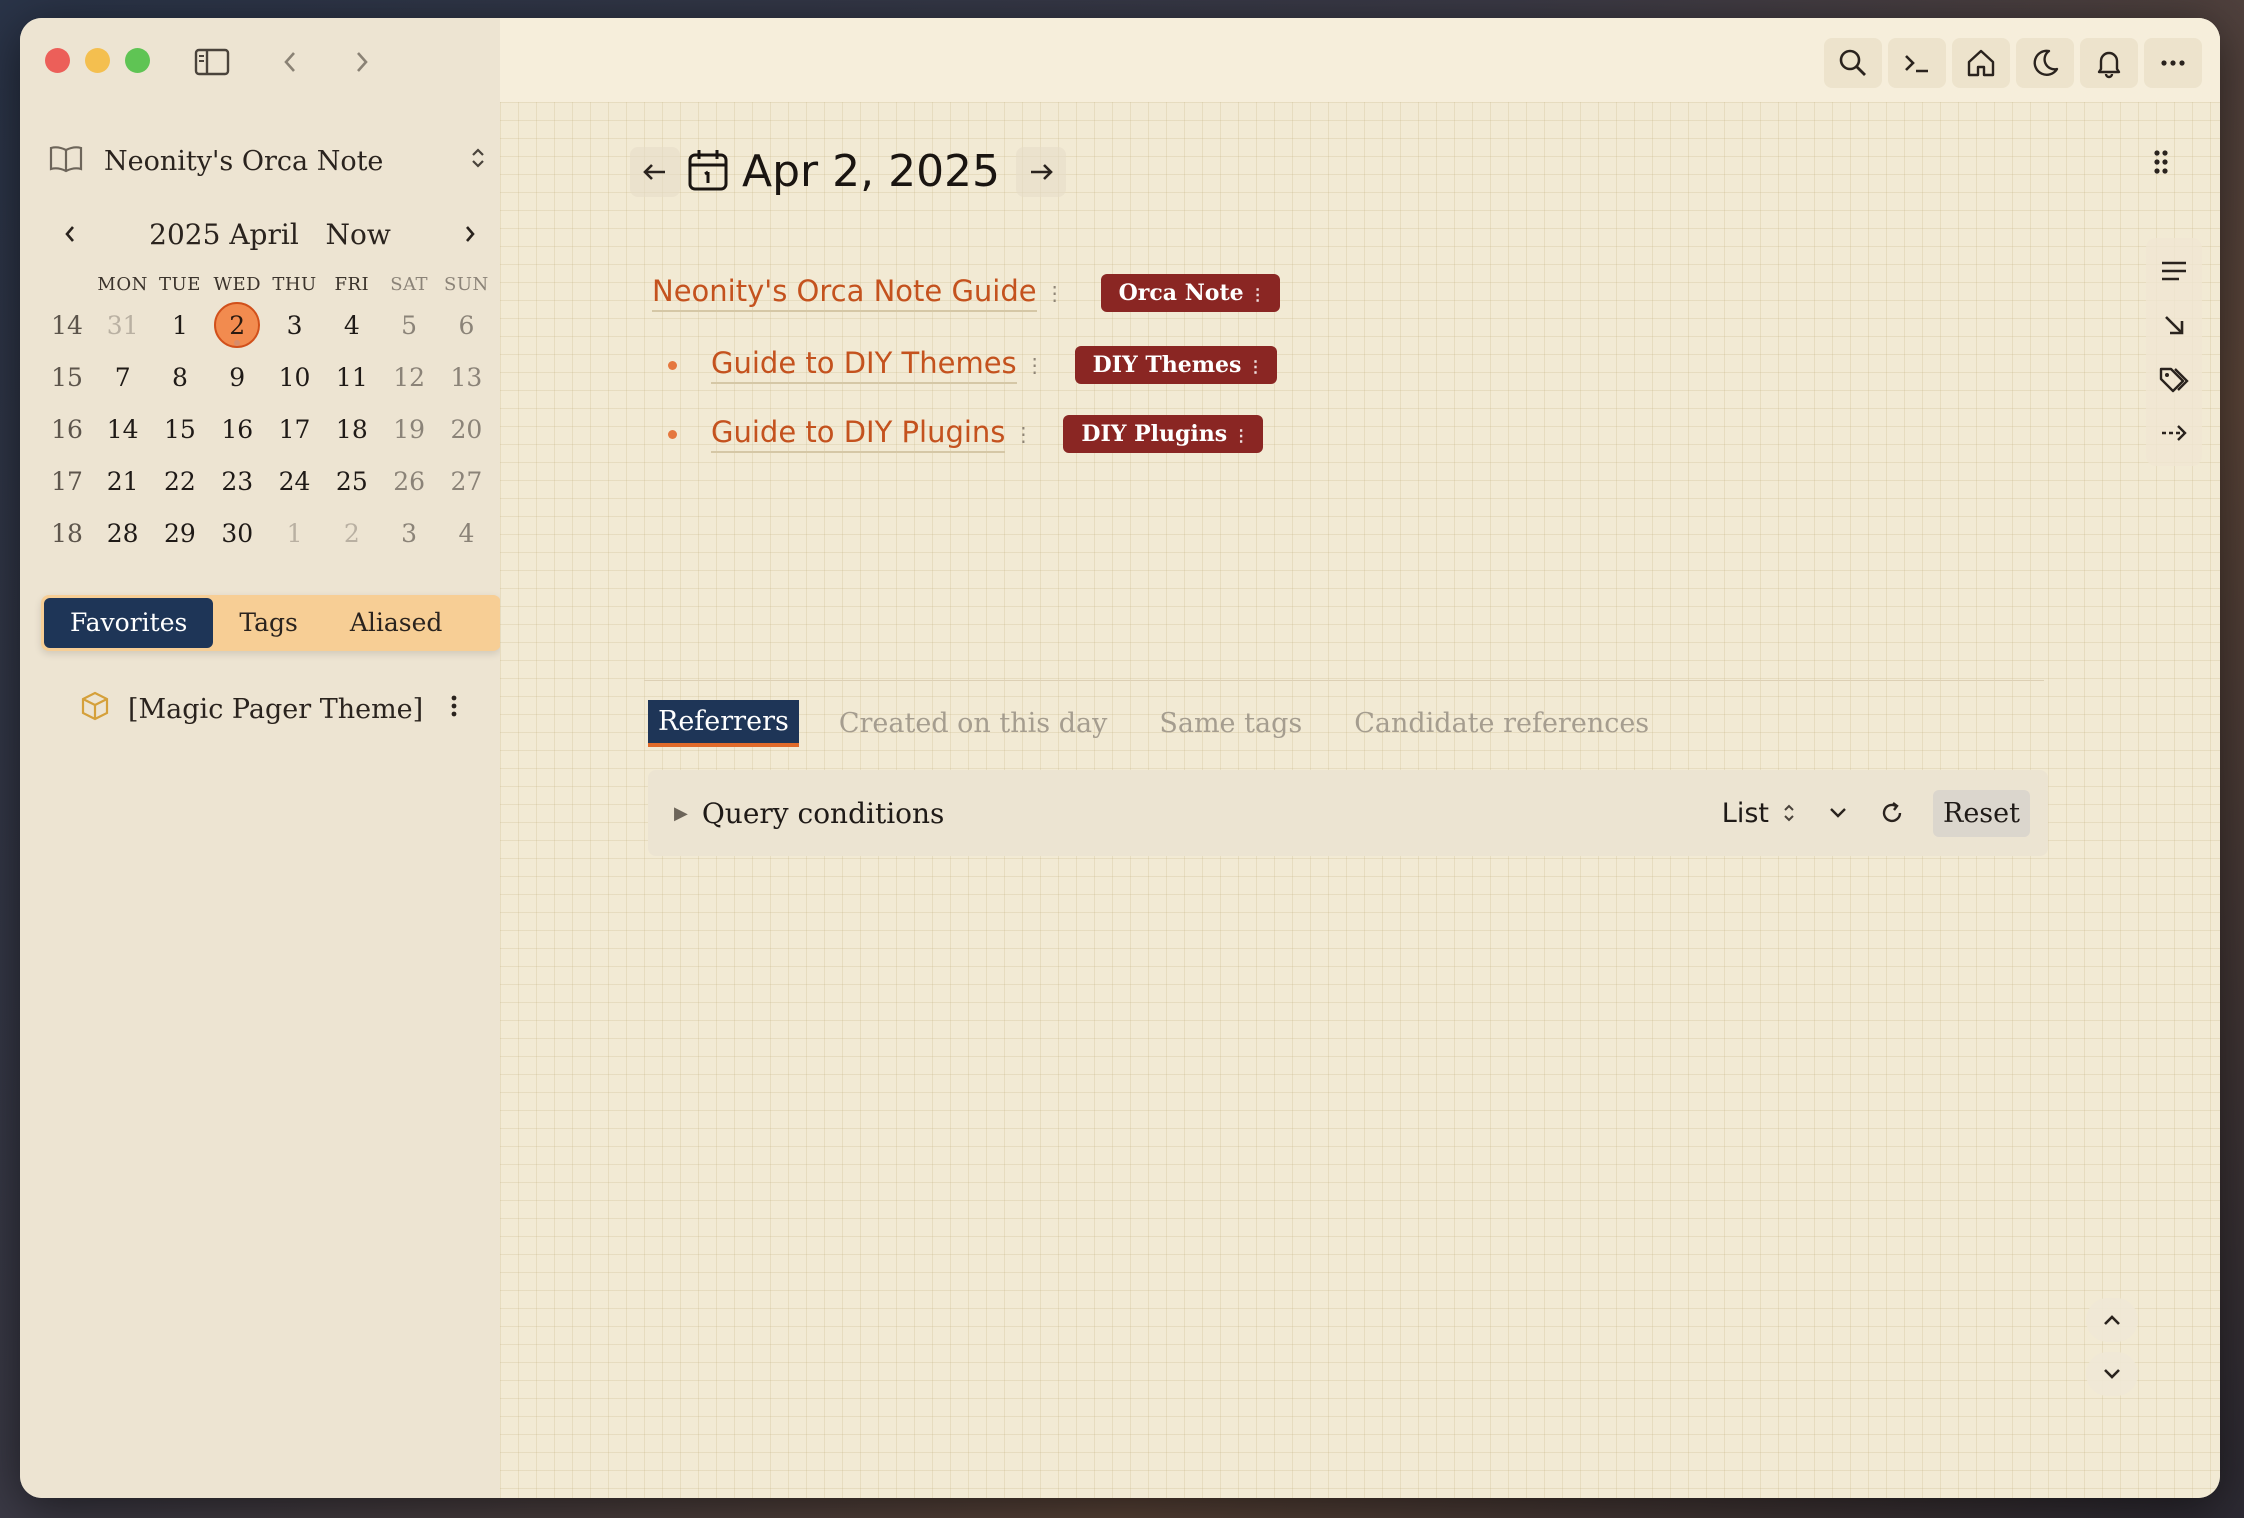 This screenshot has height=1518, width=2244. I want to click on scroll-up-icon, so click(2112, 1320).